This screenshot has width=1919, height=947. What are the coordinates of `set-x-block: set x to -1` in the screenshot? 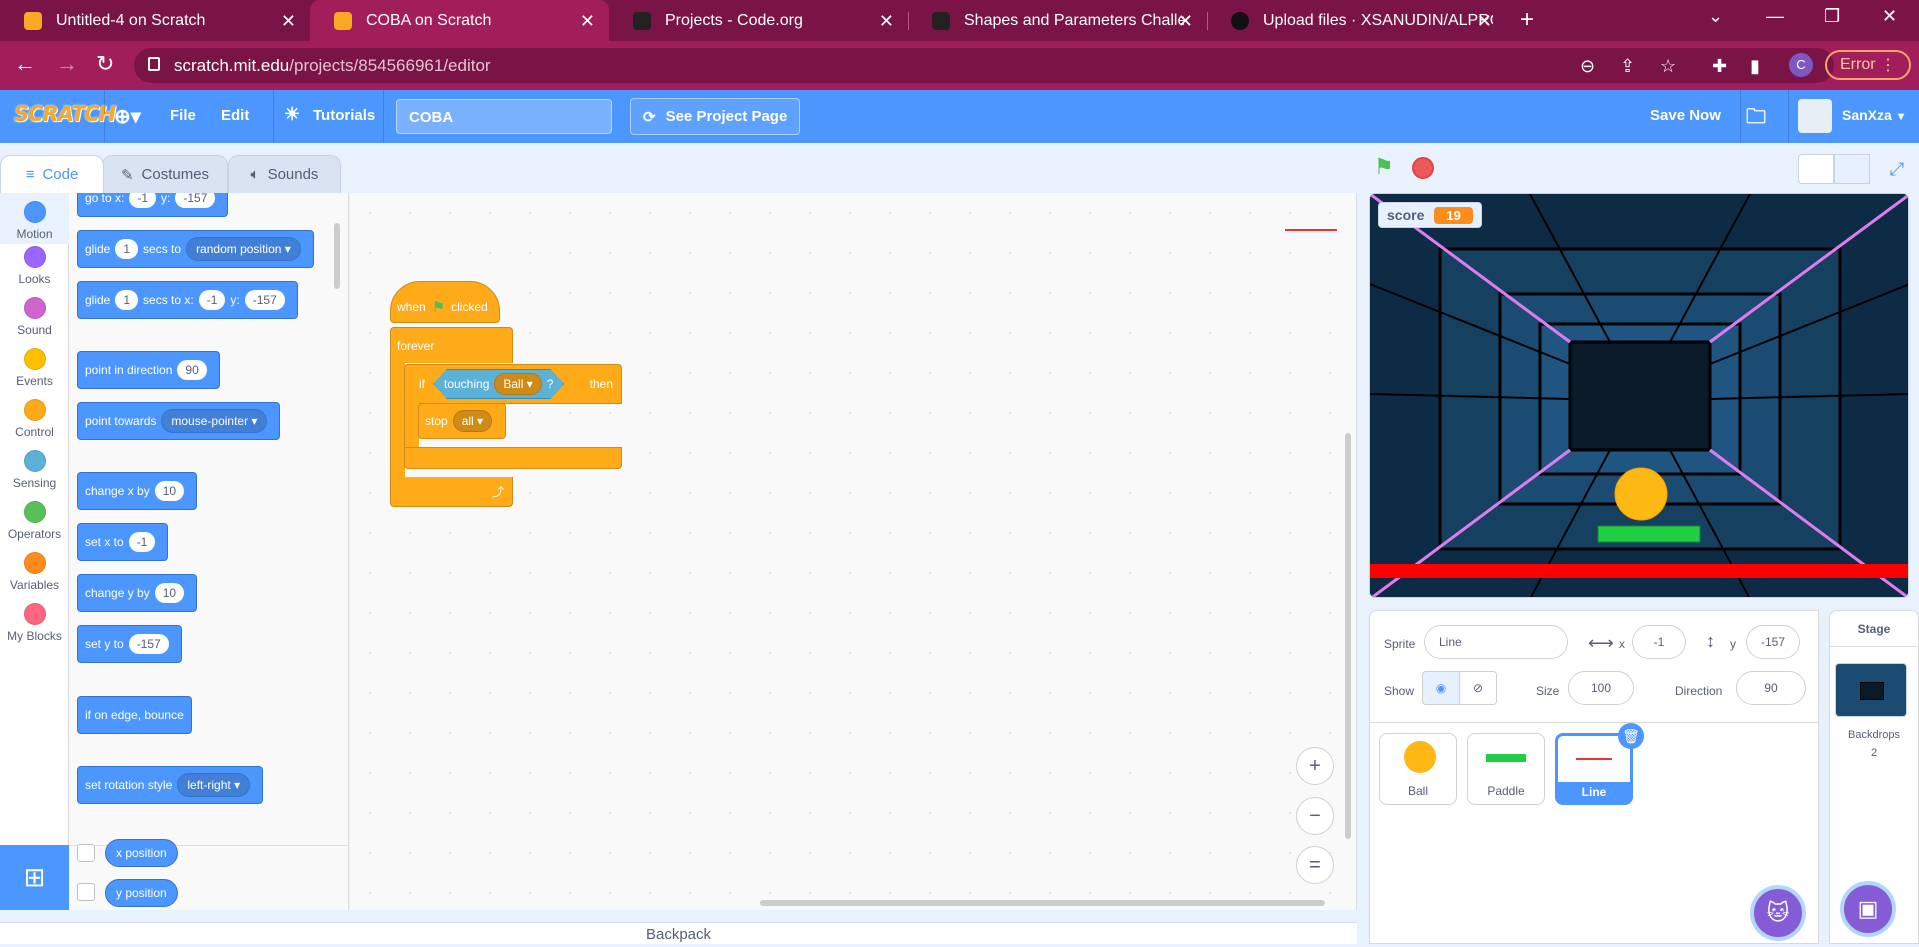 It's located at (123, 542).